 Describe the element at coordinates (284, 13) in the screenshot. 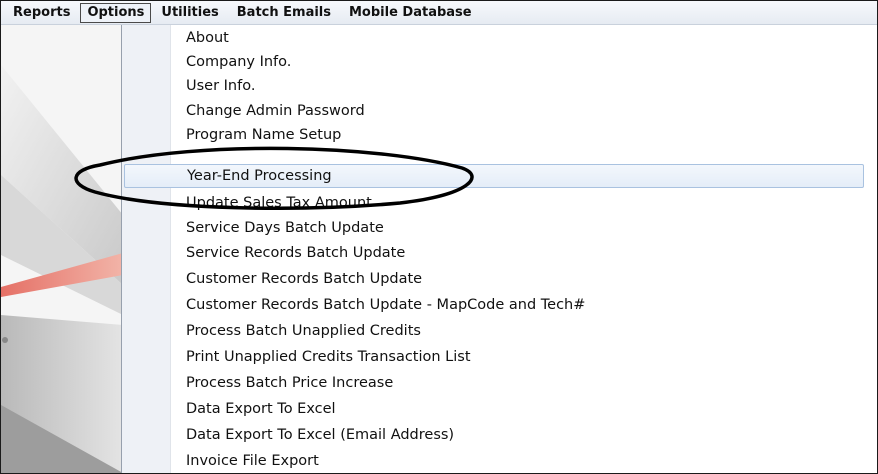

I see `menu-batch-emails: Batch Emails` at that location.